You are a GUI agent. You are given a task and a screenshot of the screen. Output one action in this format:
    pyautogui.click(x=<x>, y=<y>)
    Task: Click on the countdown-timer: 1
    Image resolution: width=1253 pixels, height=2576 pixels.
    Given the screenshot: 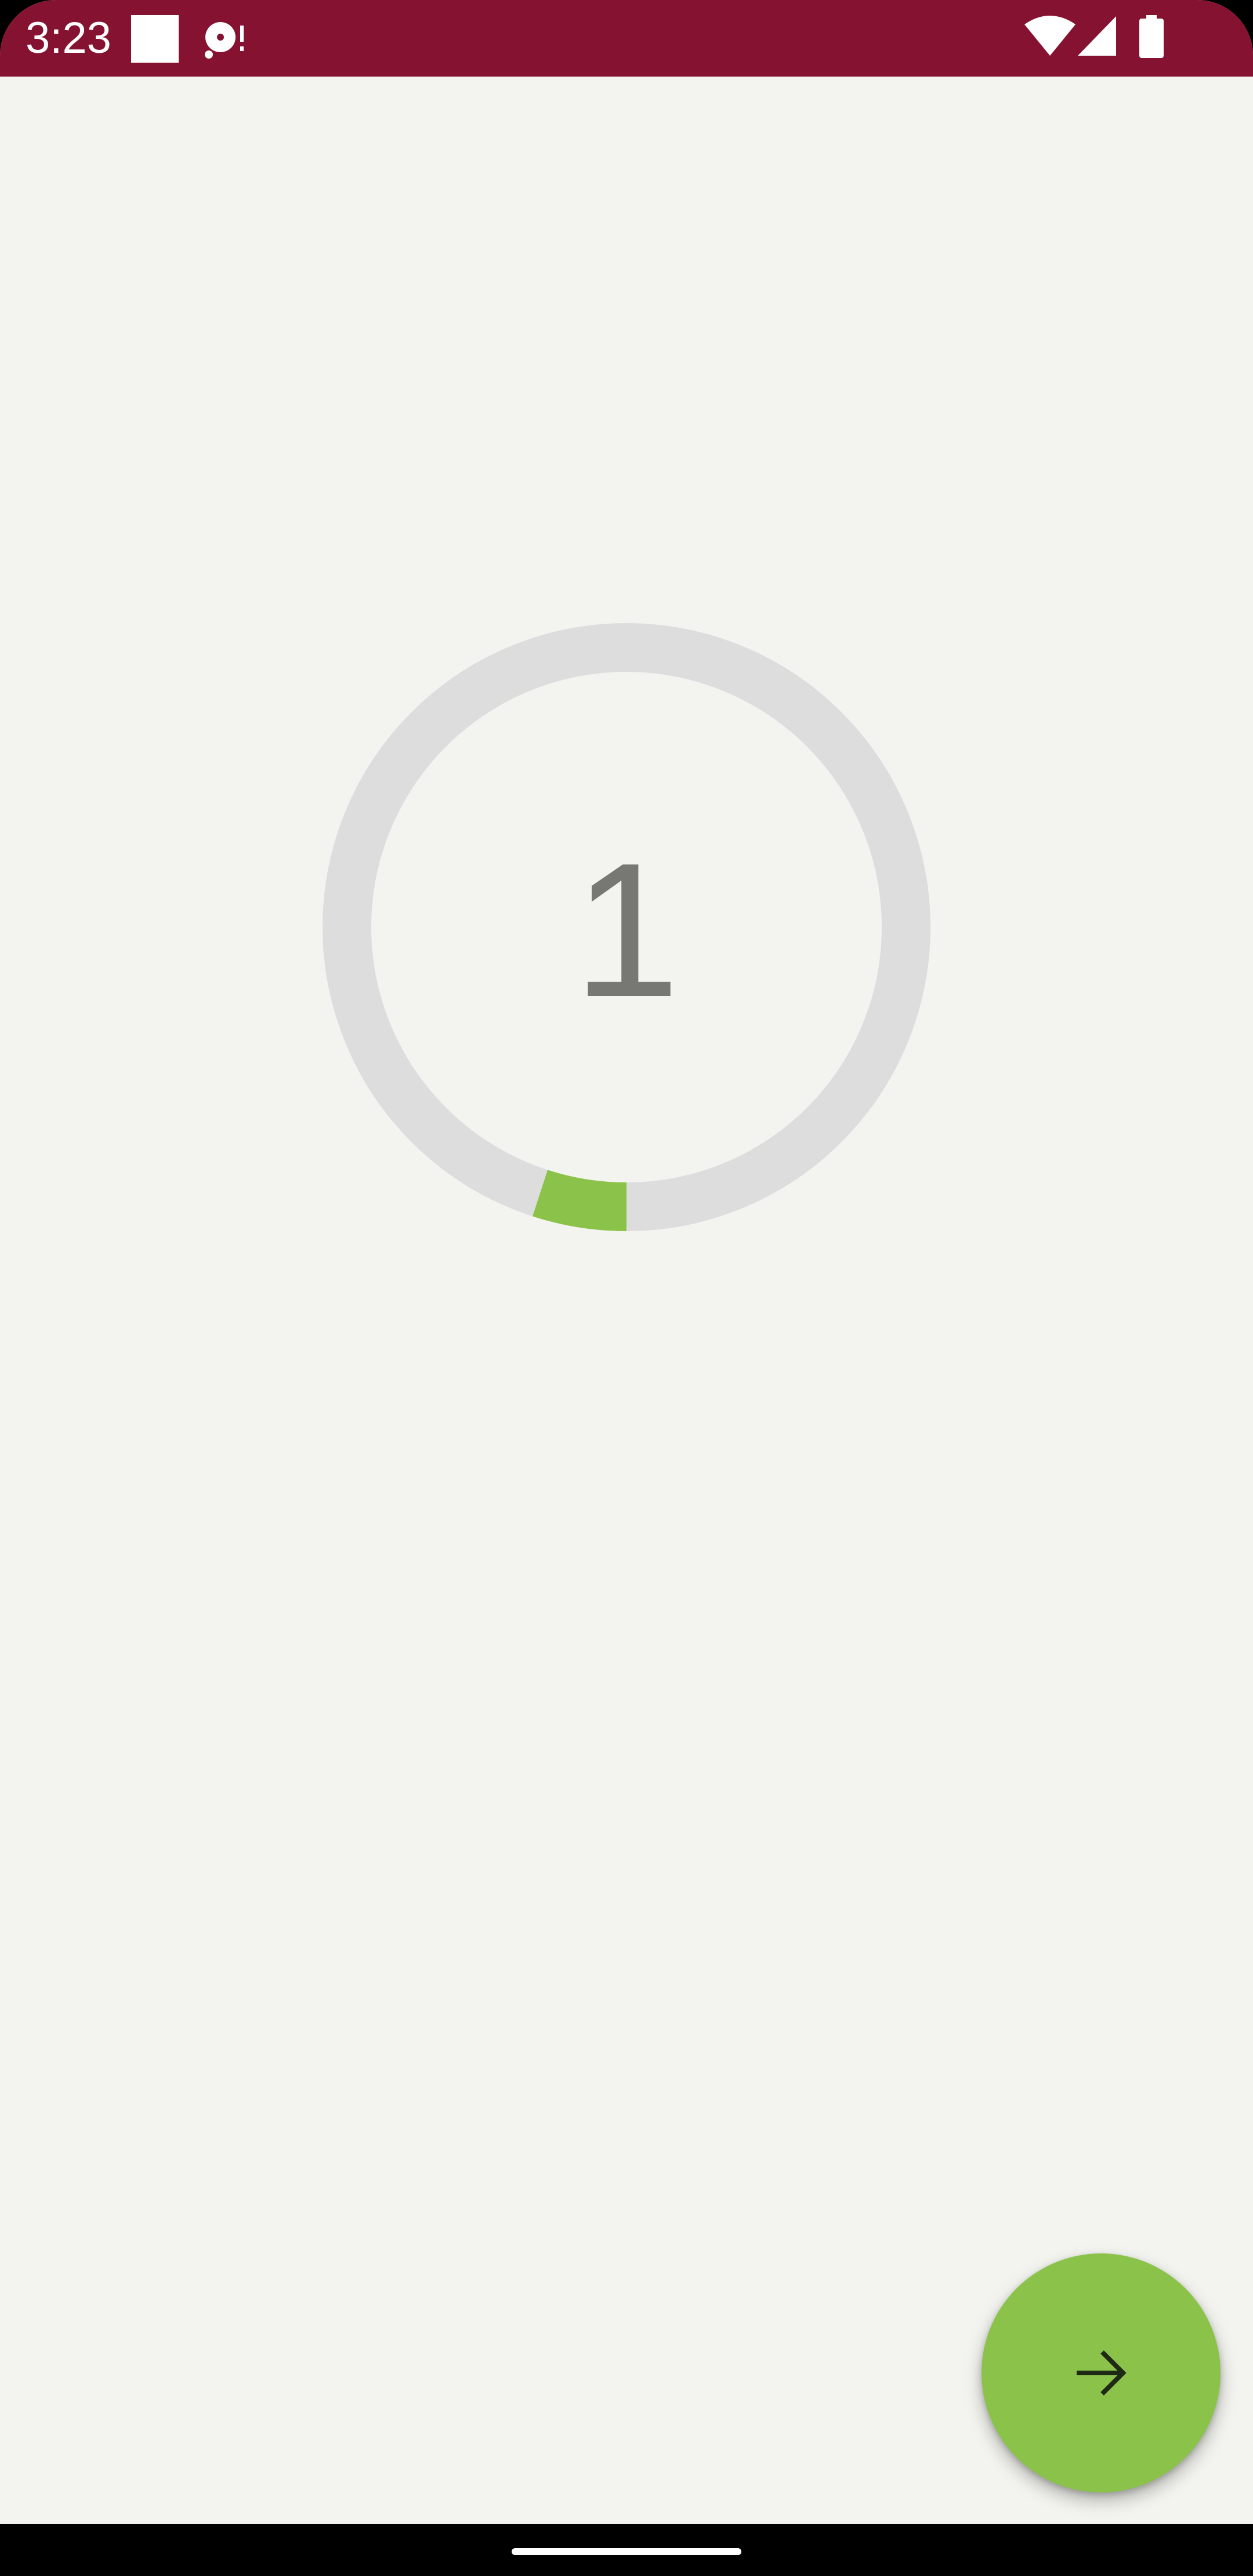 What is the action you would take?
    pyautogui.click(x=626, y=927)
    